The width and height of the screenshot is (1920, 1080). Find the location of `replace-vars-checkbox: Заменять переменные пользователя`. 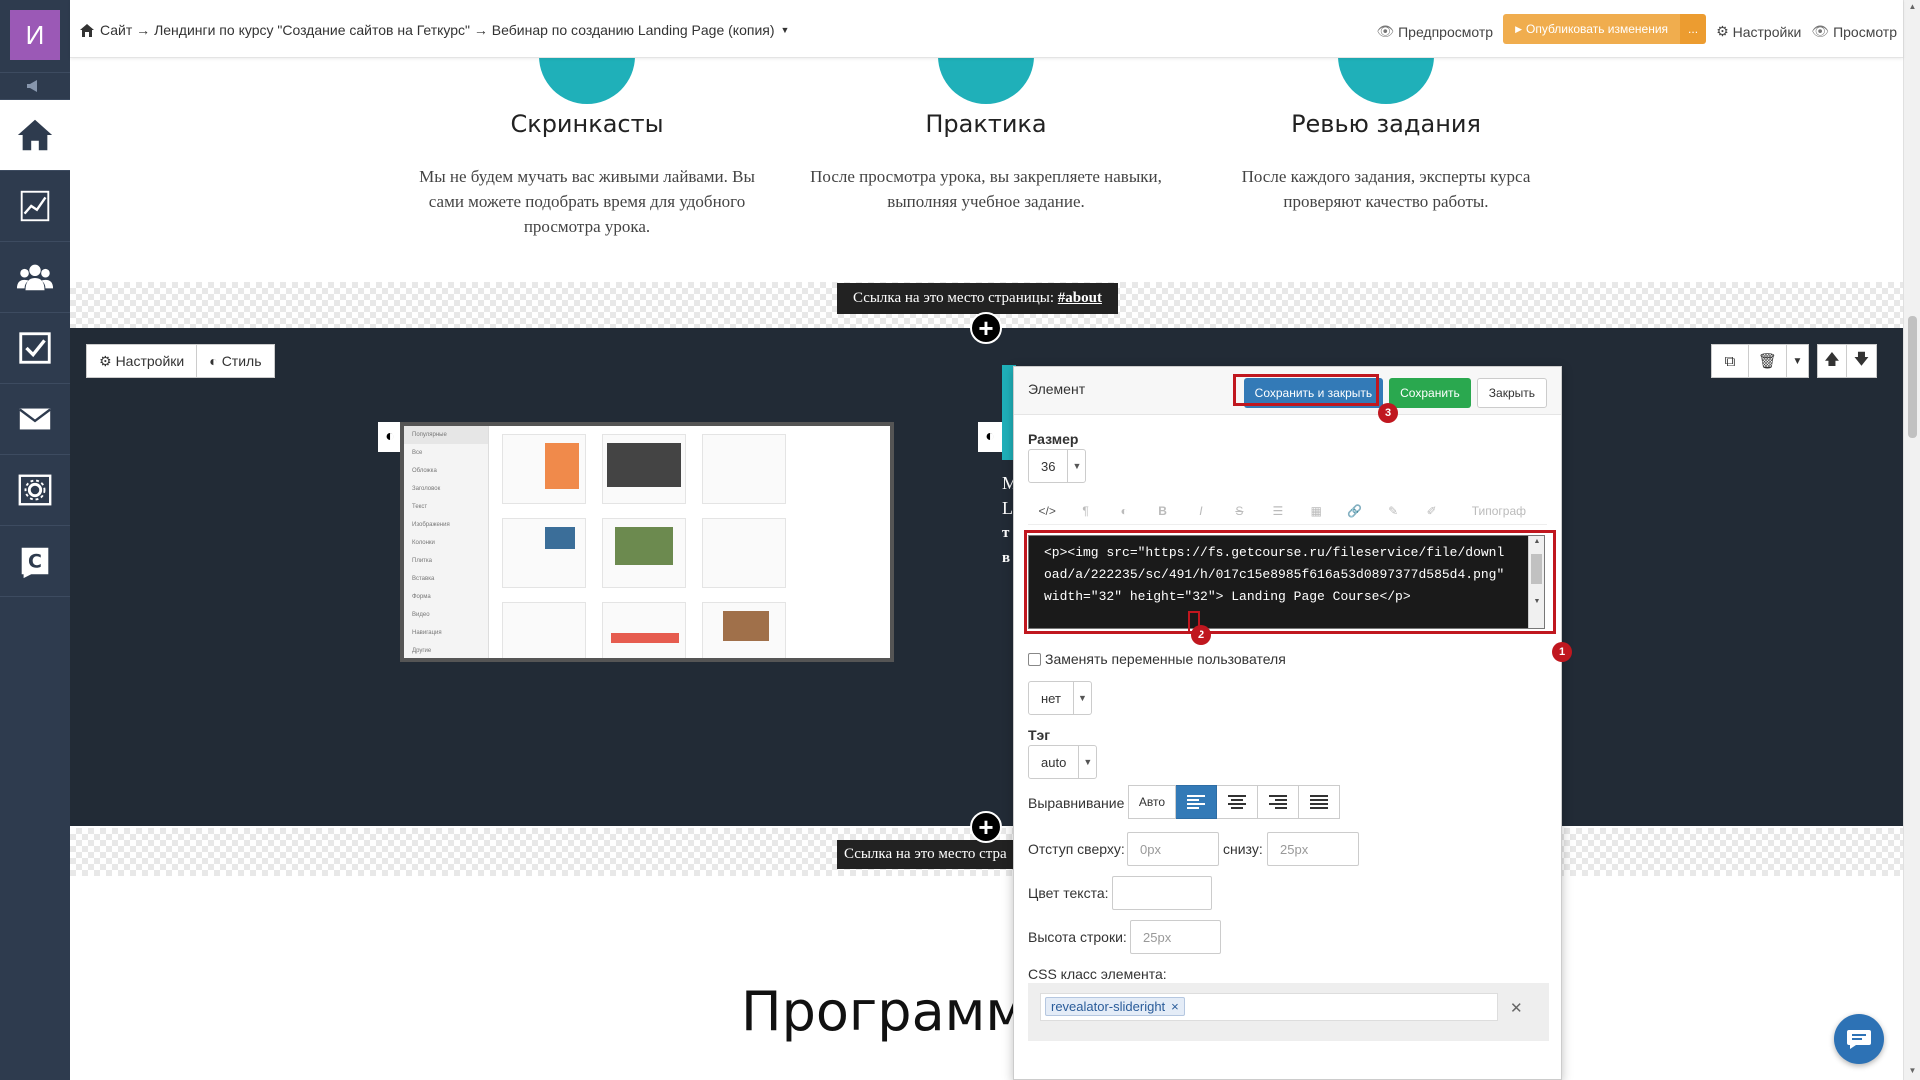

replace-vars-checkbox: Заменять переменные пользователя is located at coordinates (1157, 659).